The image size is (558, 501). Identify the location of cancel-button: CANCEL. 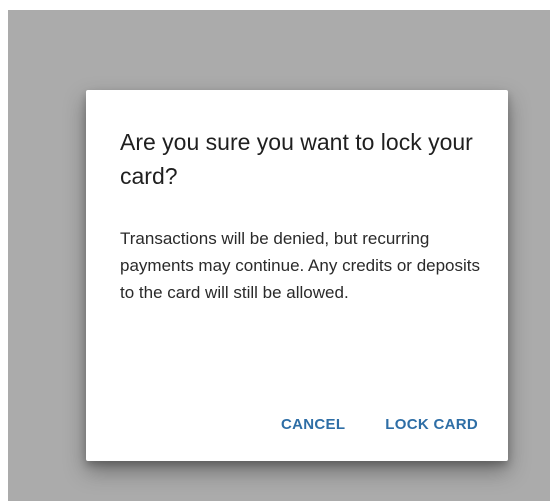
(313, 424).